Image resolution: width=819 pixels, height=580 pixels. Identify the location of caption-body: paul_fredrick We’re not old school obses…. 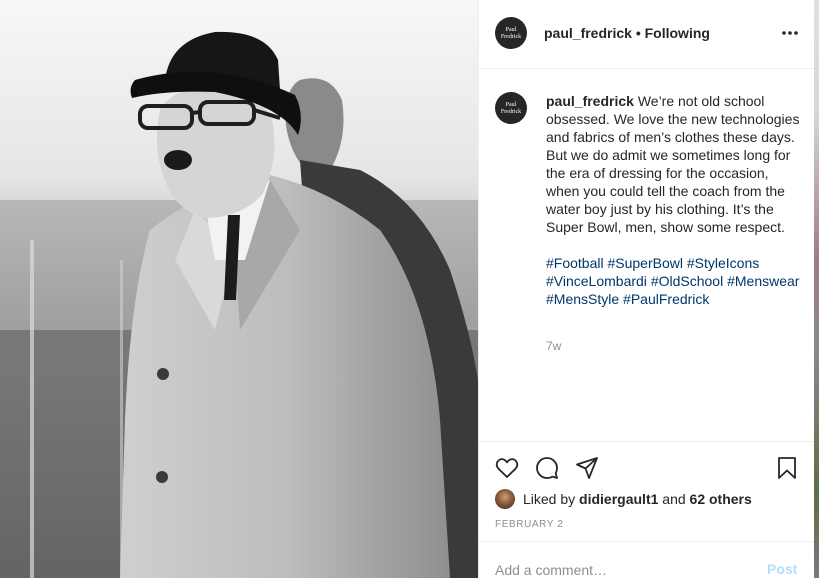
(675, 200).